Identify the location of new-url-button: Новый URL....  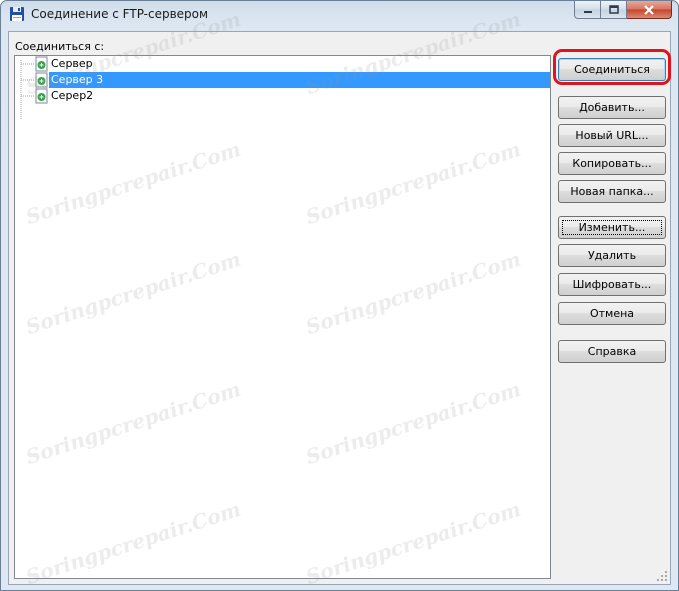
(612, 135).